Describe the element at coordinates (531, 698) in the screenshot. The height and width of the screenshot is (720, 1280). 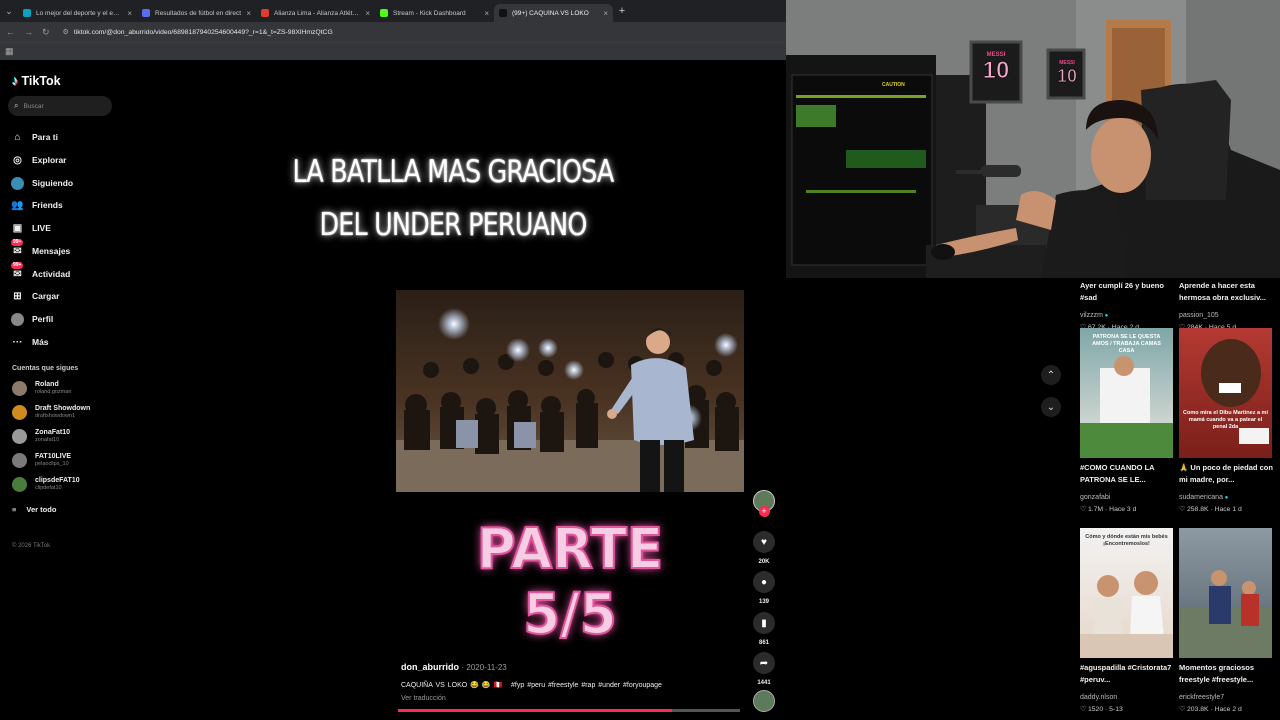
I see `see-translation-link: Ver traducción` at that location.